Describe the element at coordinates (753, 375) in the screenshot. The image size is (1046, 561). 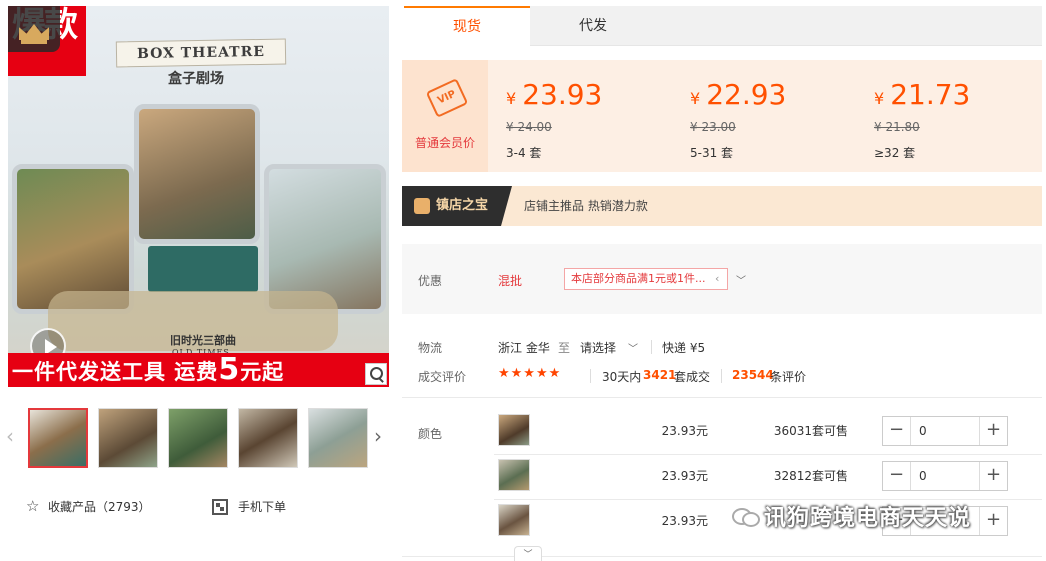
I see `review-count: 23544` at that location.